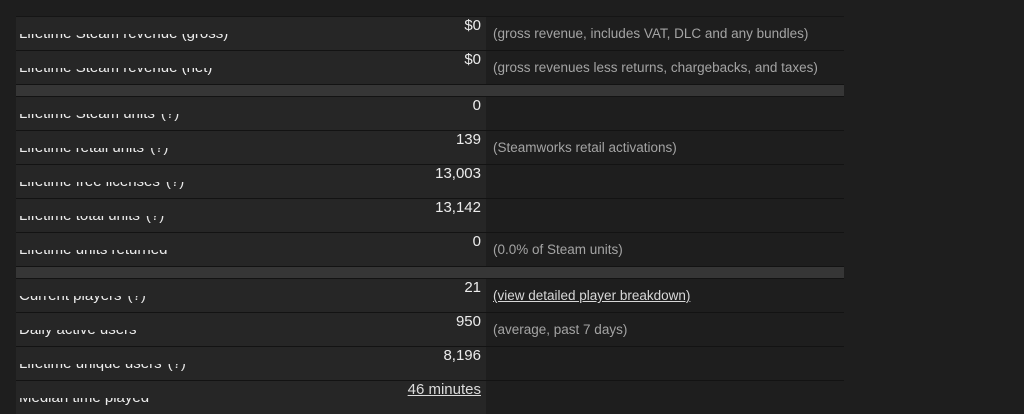 The height and width of the screenshot is (414, 1024). Describe the element at coordinates (70, 295) in the screenshot. I see `stat-label-text: Current players` at that location.